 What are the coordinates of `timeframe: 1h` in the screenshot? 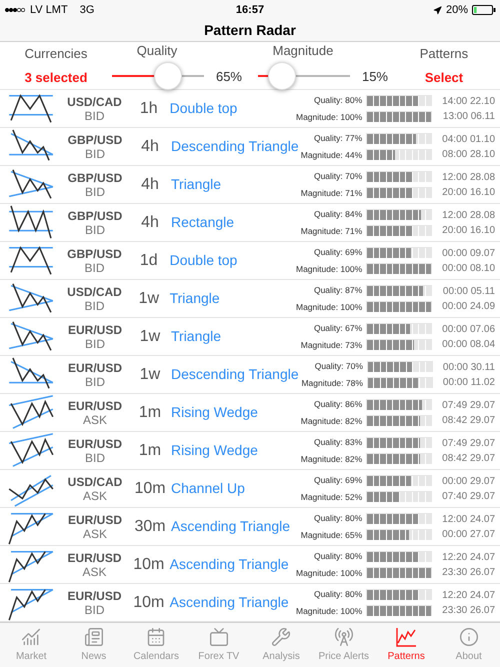 It's located at (148, 108).